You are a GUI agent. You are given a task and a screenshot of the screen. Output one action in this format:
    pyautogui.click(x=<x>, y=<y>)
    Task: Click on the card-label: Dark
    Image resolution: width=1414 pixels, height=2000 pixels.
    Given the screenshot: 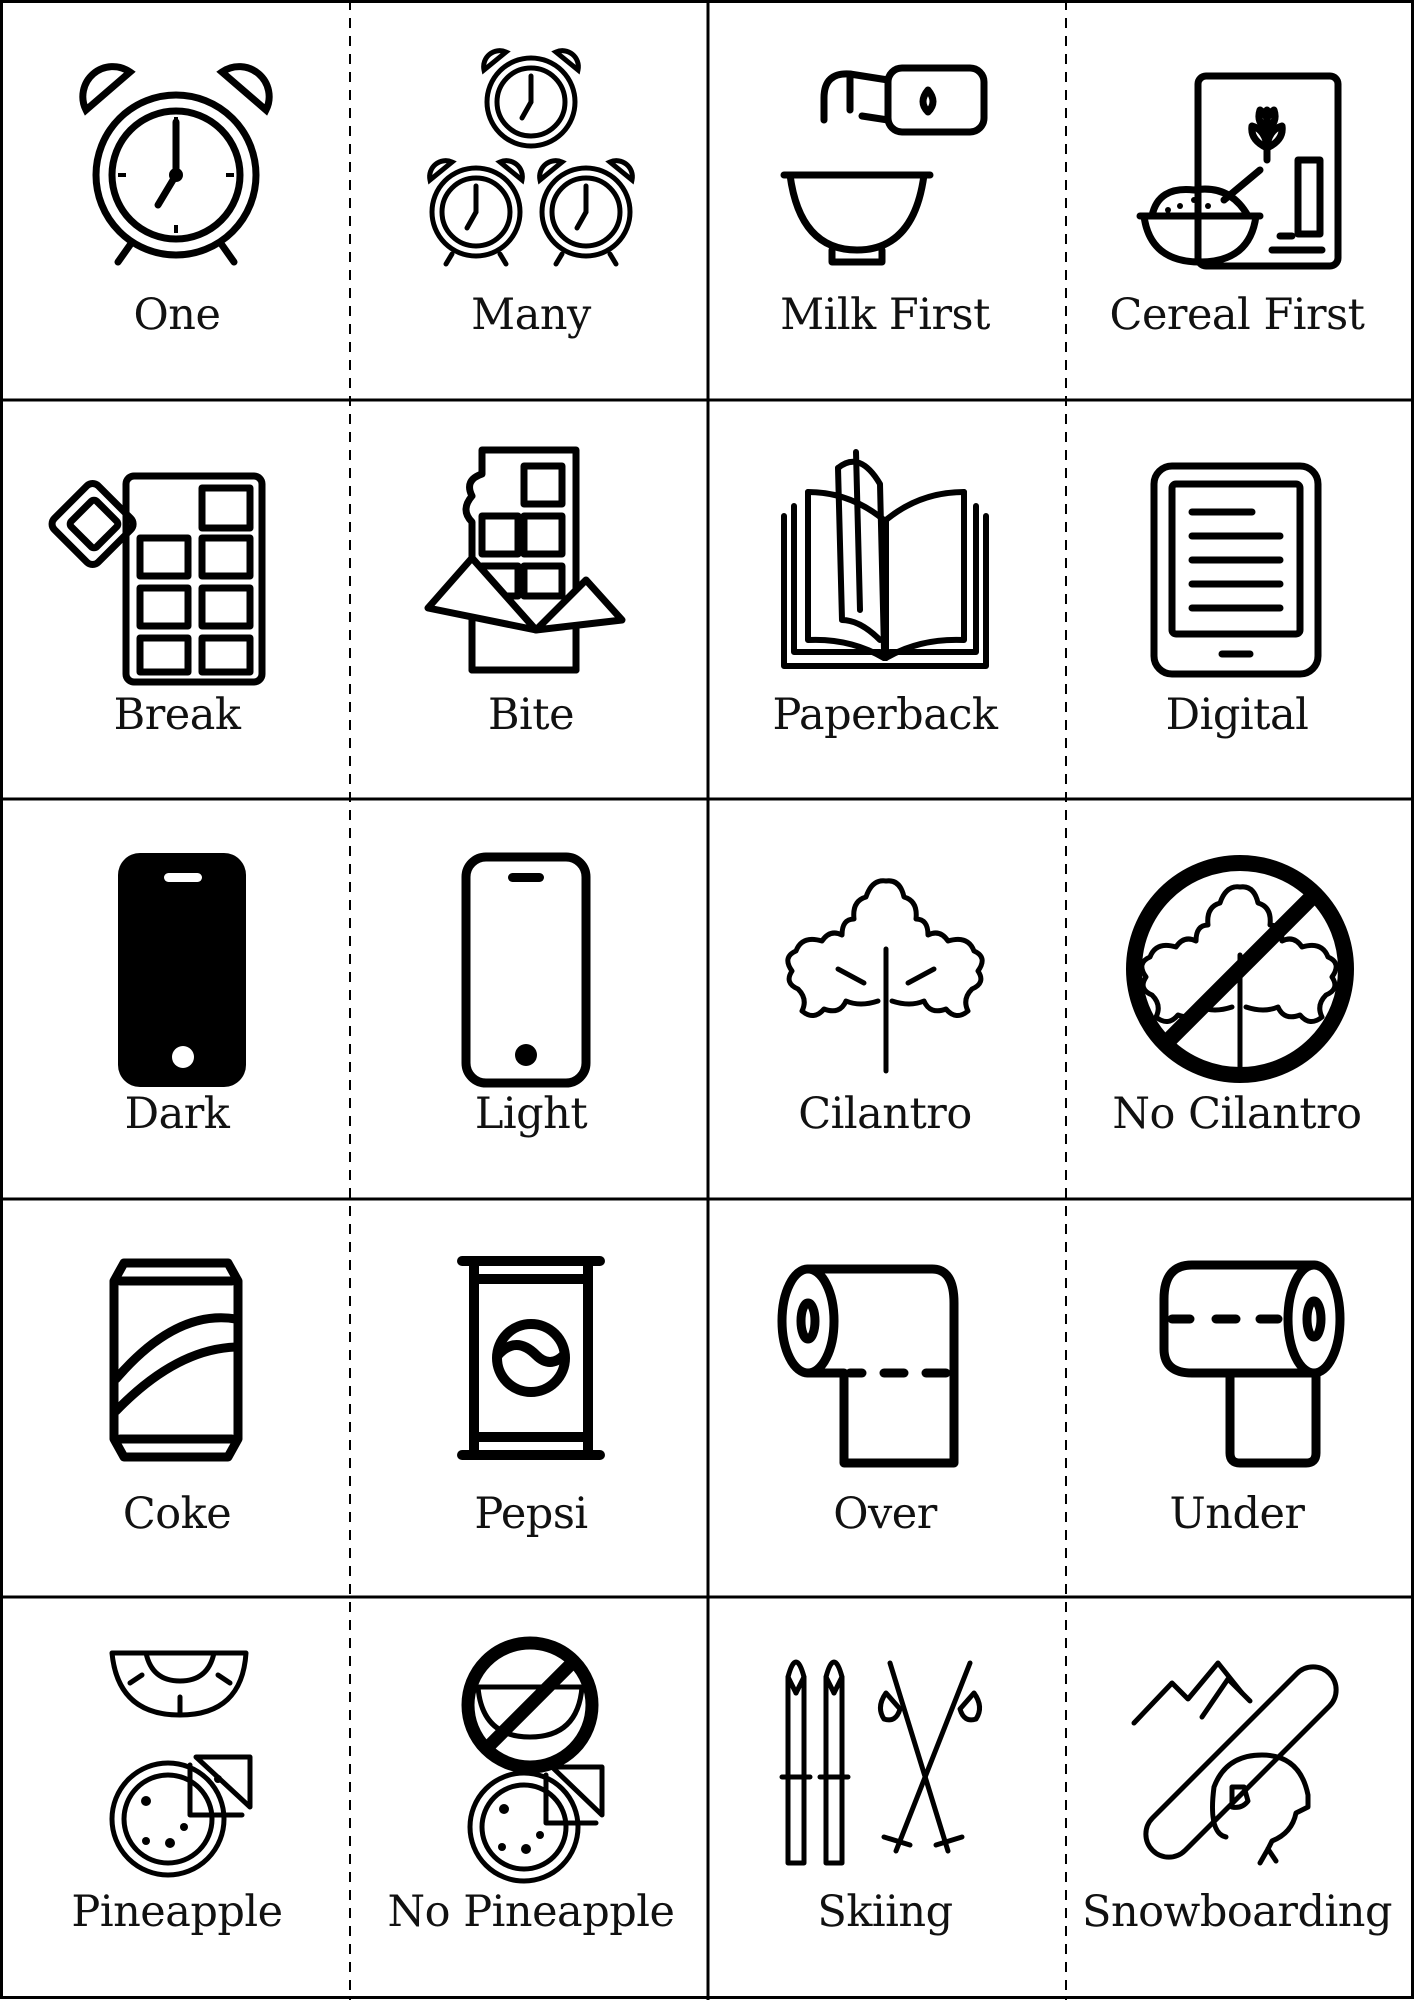 What is the action you would take?
    pyautogui.click(x=177, y=1114)
    